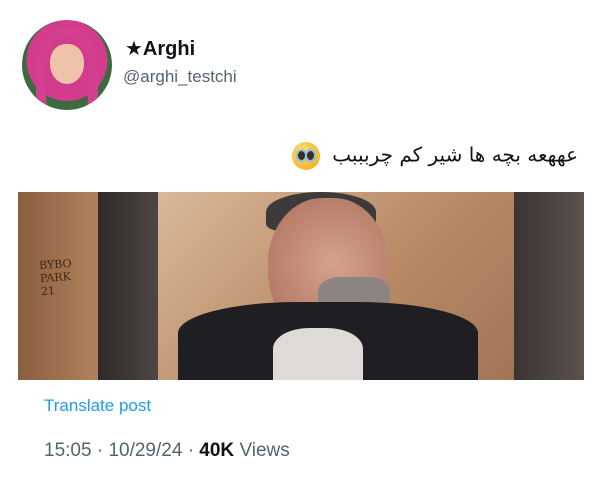 This screenshot has height=480, width=600. Describe the element at coordinates (318, 354) in the screenshot. I see `media-person-shirt` at that location.